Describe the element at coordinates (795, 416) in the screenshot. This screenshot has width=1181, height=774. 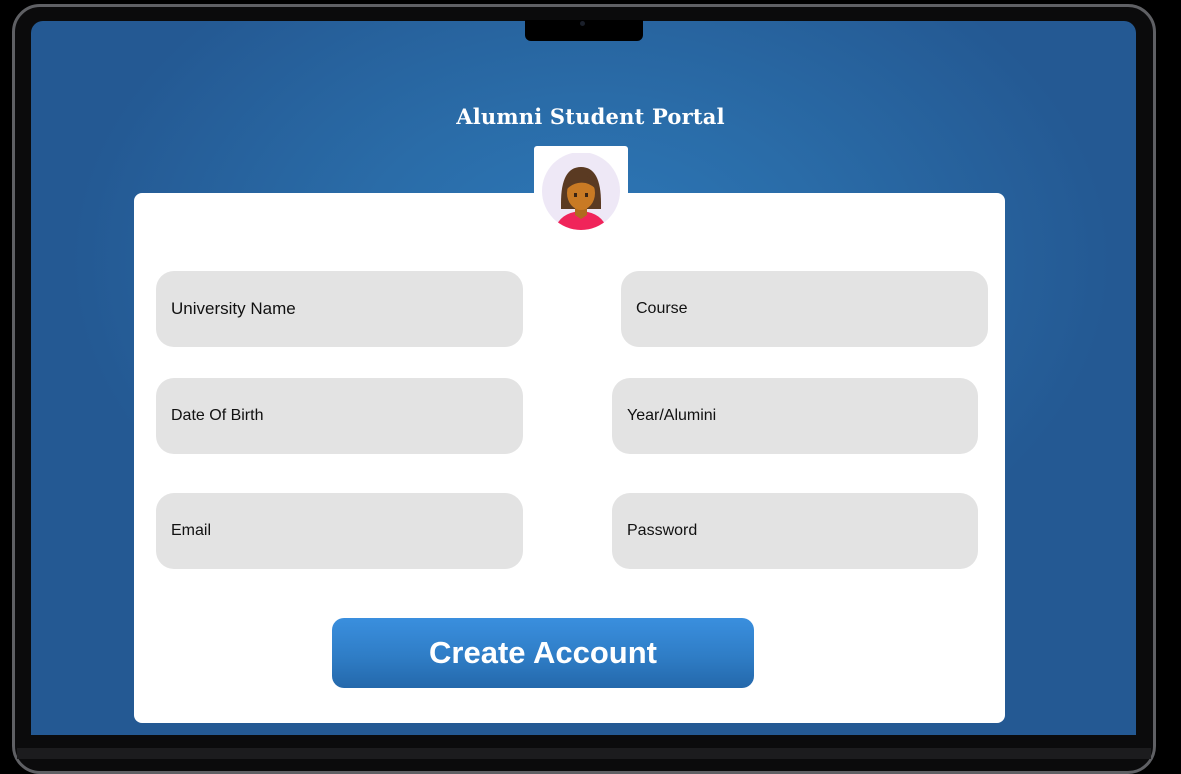
I see `year-alumini-field: Year/Alumini` at that location.